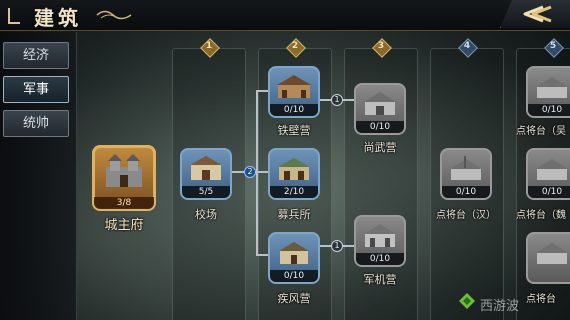  I want to click on castle-building-icon, so click(124, 170).